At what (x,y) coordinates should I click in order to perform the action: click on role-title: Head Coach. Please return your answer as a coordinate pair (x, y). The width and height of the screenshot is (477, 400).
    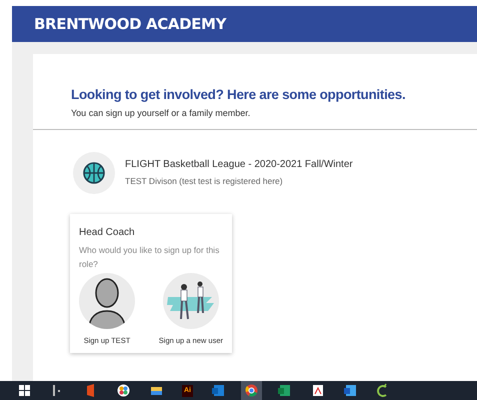
    Looking at the image, I should click on (107, 233).